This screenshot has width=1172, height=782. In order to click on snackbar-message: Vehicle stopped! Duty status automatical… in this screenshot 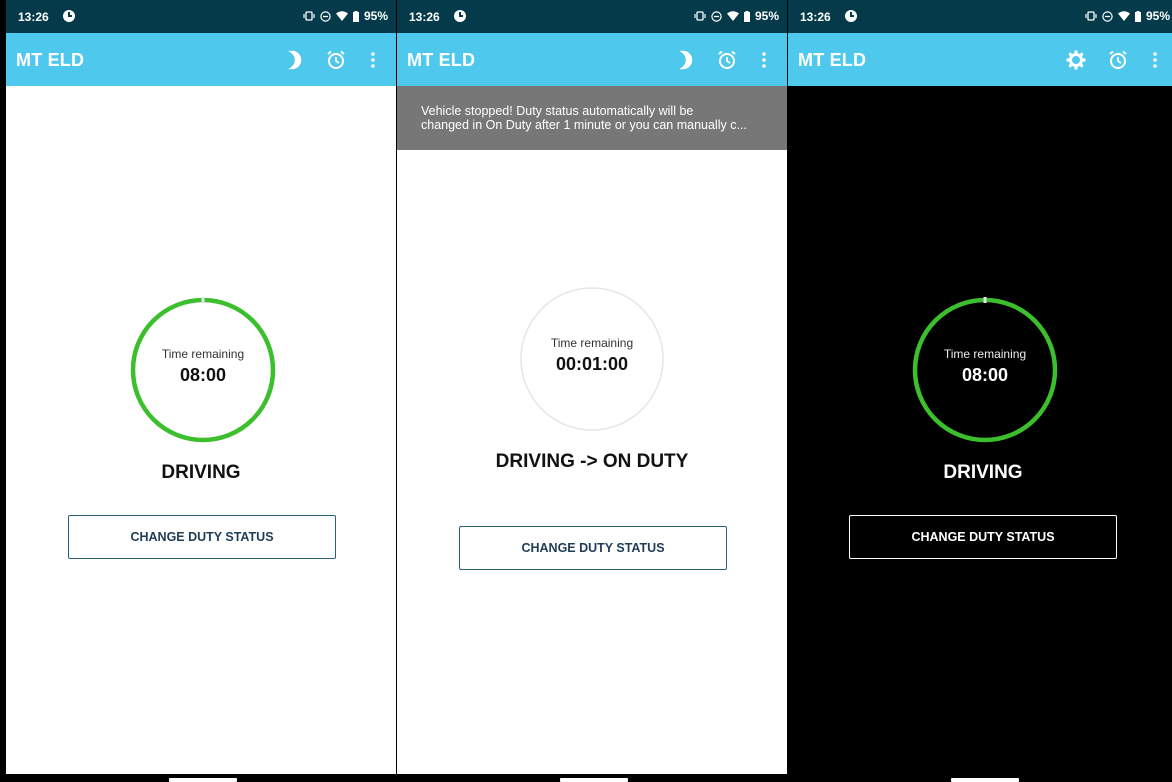, I will do `click(596, 118)`.